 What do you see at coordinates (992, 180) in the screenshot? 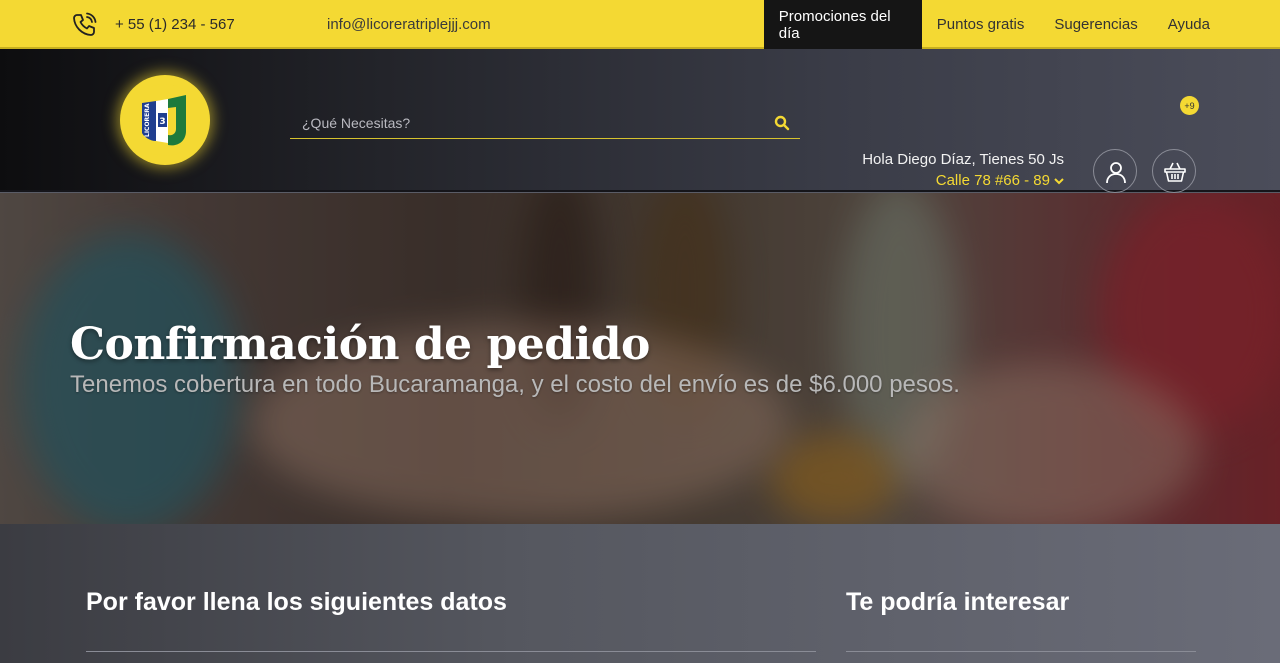
I see `delivery-address: Calle 78 #66 - 89` at bounding box center [992, 180].